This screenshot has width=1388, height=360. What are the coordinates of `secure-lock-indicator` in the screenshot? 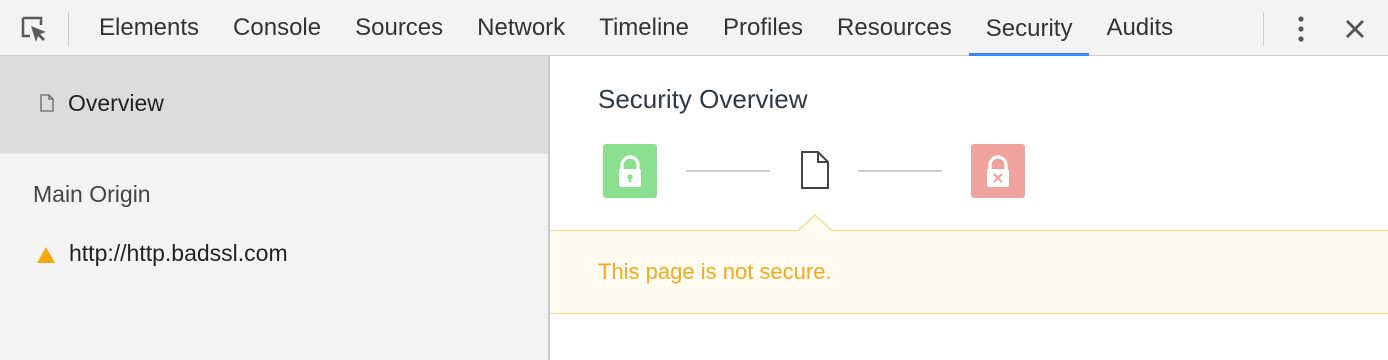 It's located at (630, 171).